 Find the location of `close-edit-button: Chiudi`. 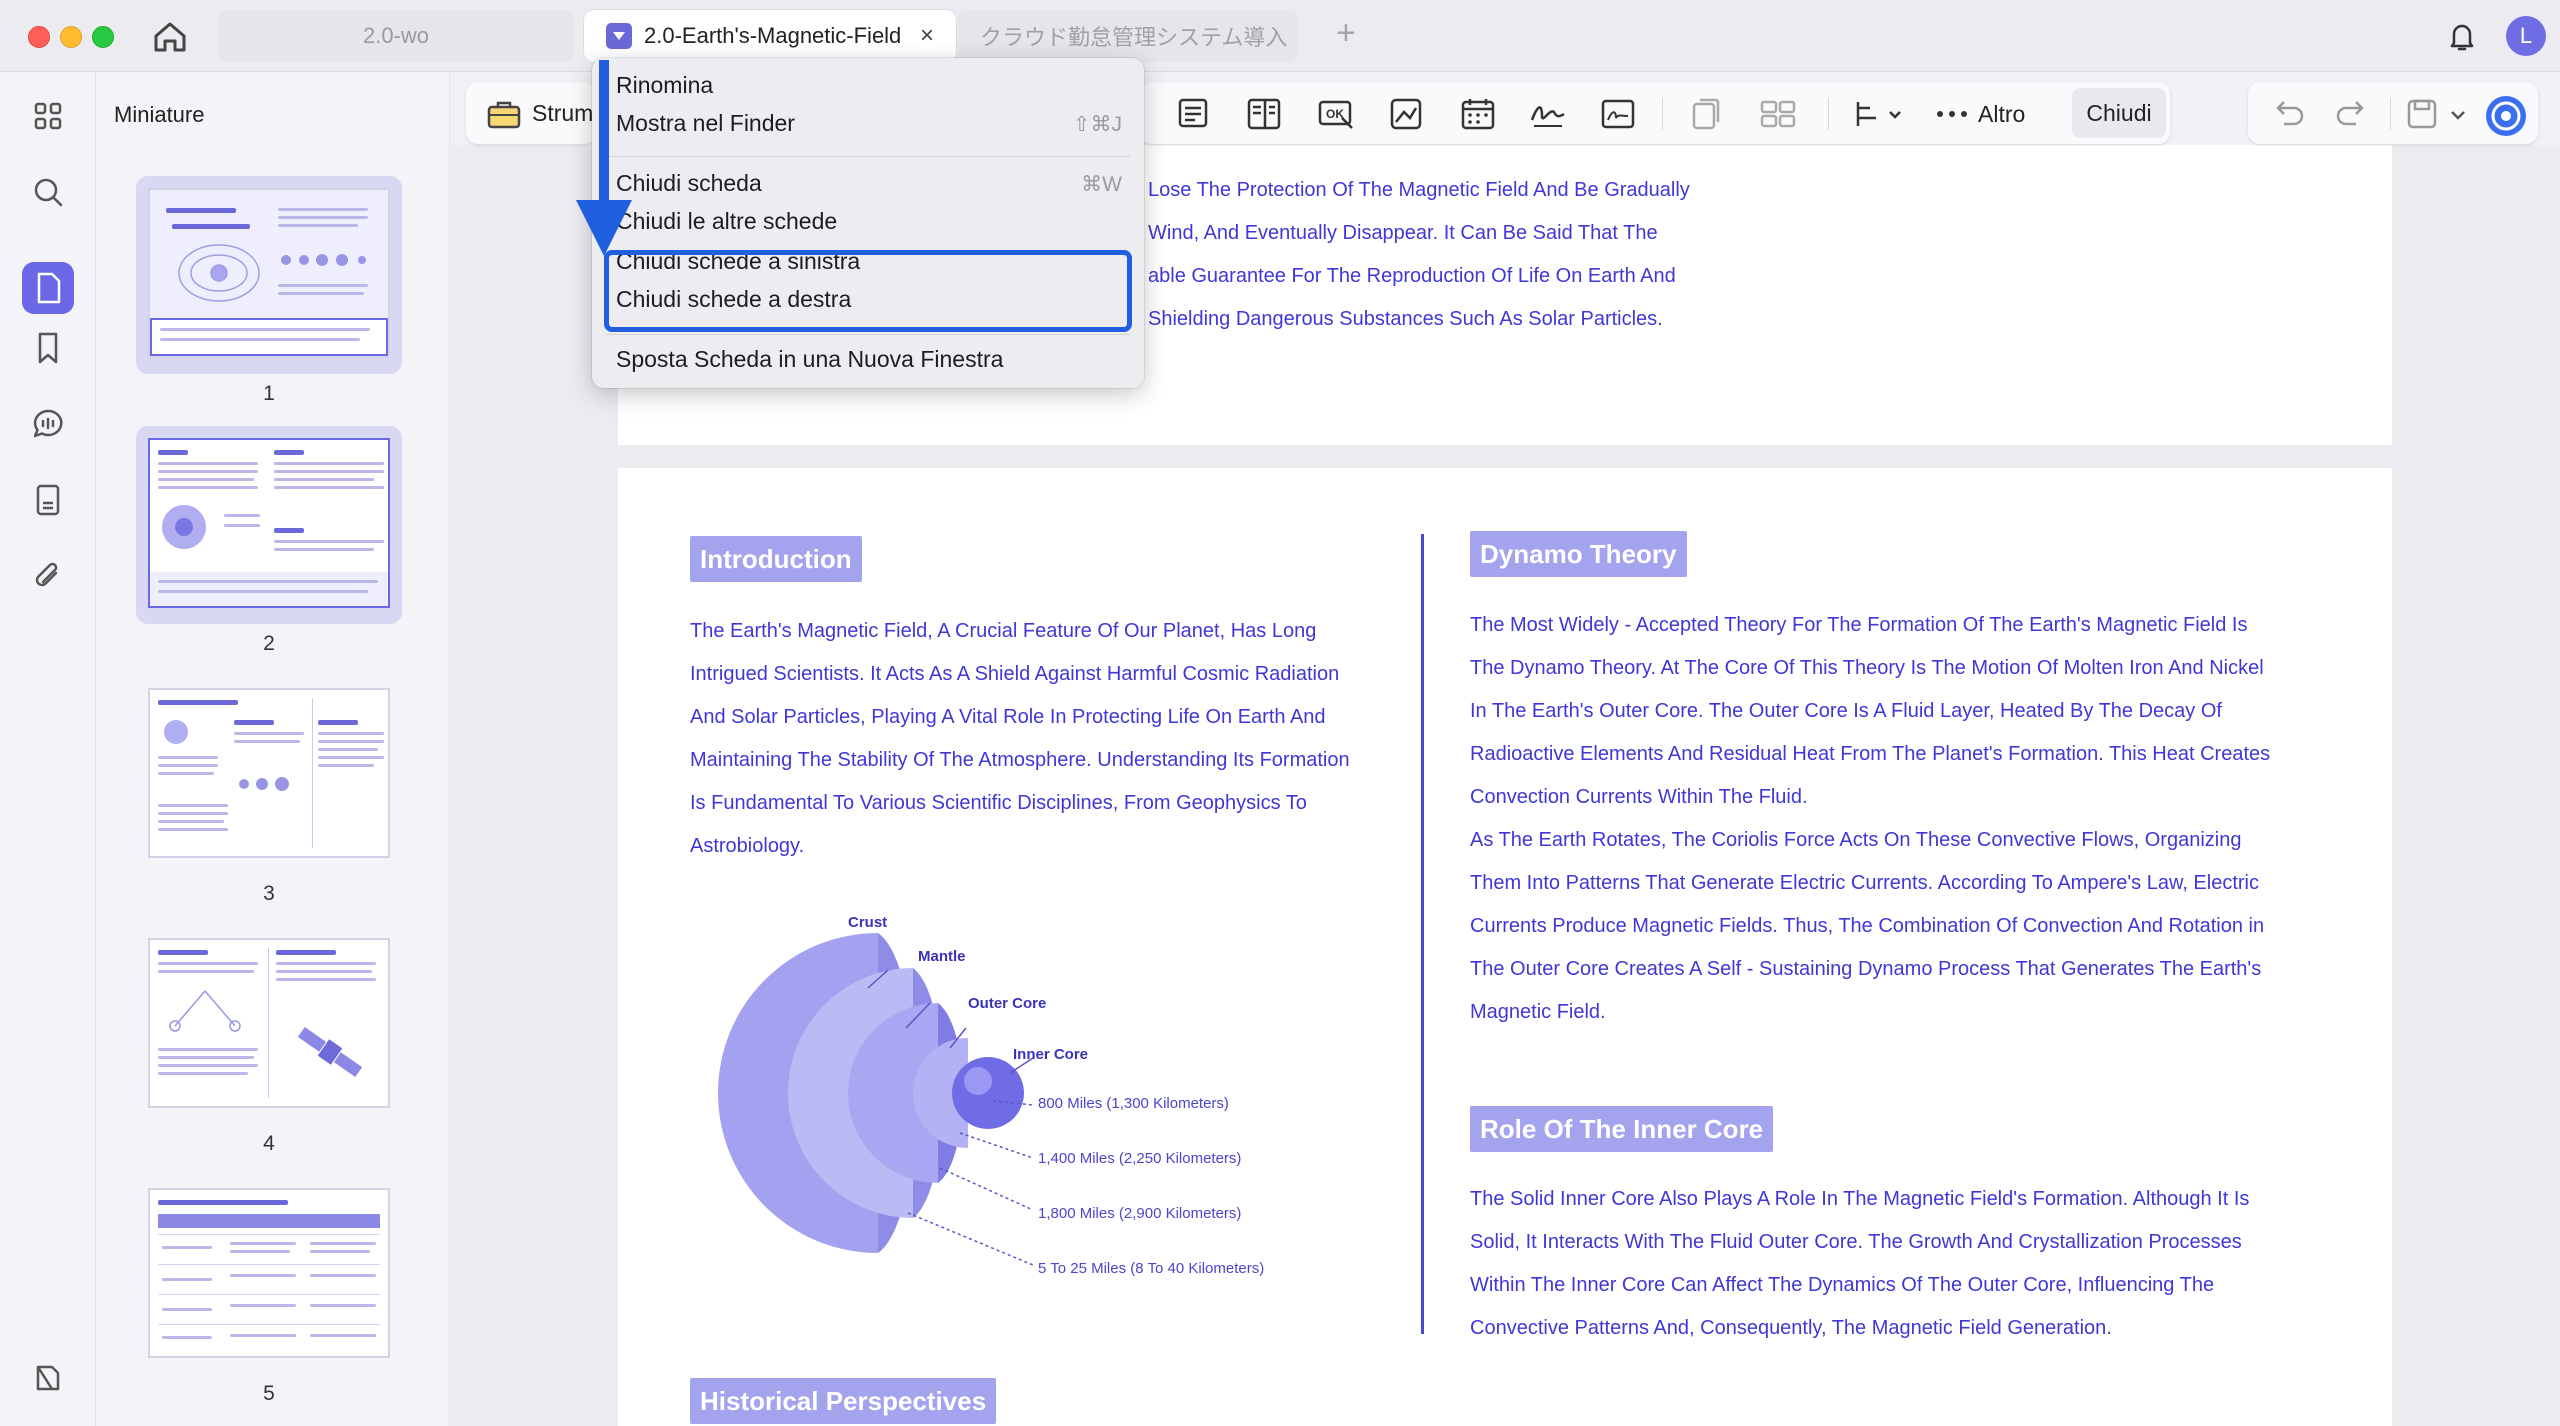

close-edit-button: Chiudi is located at coordinates (2119, 113).